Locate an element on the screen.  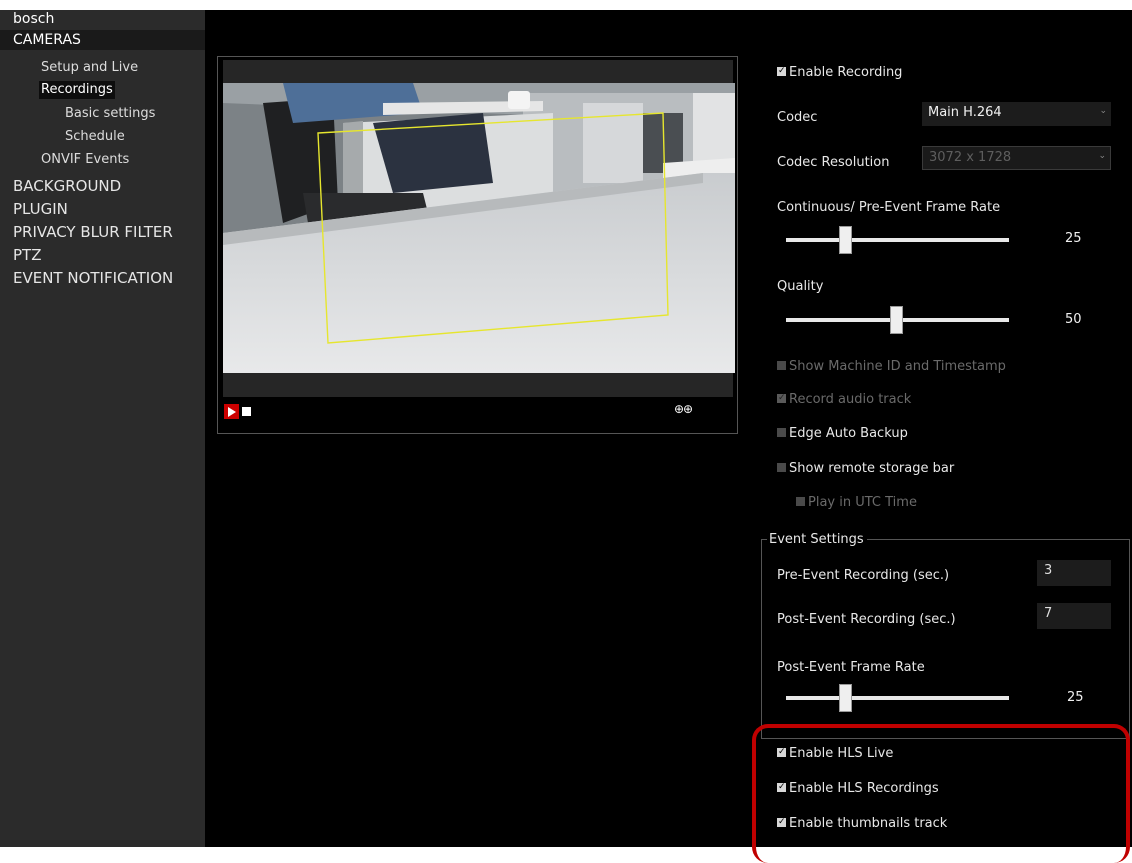
codec-select: Main H.264 ⌄ is located at coordinates (1016, 114).